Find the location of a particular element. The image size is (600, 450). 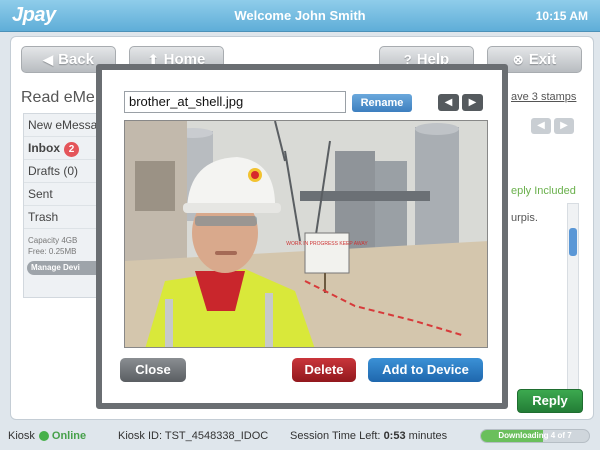

close-button: Close is located at coordinates (153, 370).